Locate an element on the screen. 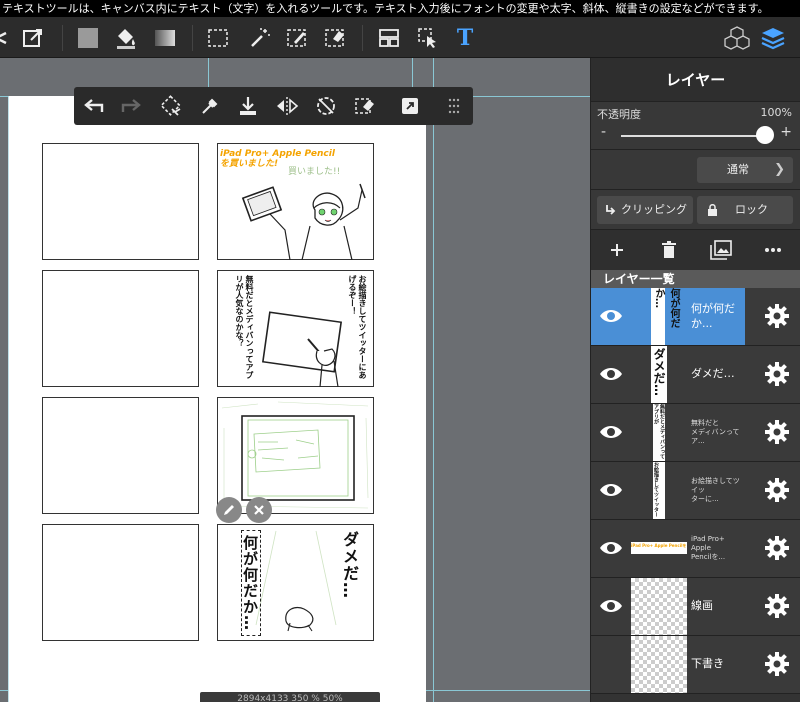  select-pen-icon is located at coordinates (297, 38).